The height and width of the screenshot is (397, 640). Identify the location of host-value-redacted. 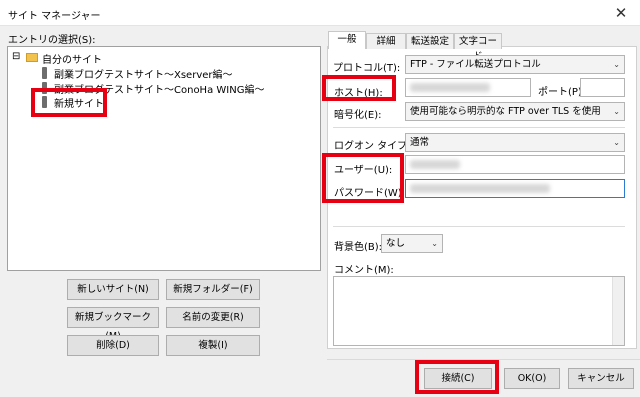
(450, 87).